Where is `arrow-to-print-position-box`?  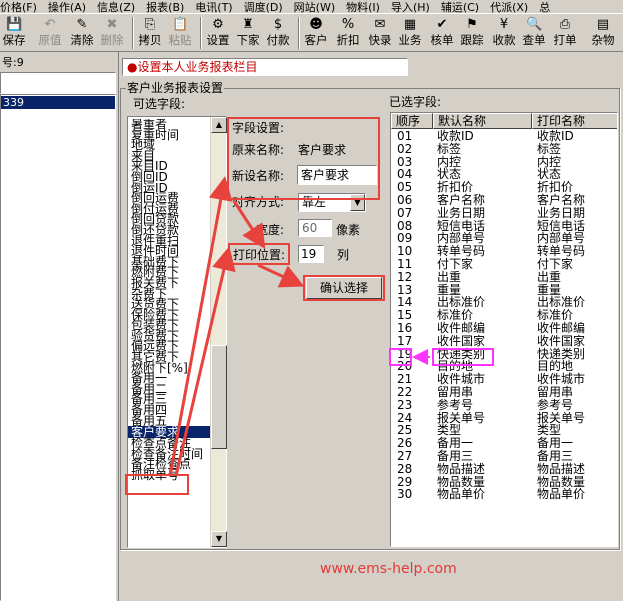
arrow-to-print-position-box is located at coordinates (249, 225).